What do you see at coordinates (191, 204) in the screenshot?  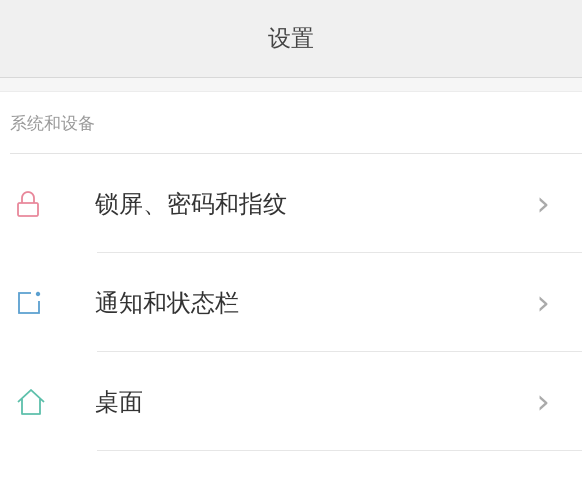 I see `row-label: 锁屏、密码和指纹` at bounding box center [191, 204].